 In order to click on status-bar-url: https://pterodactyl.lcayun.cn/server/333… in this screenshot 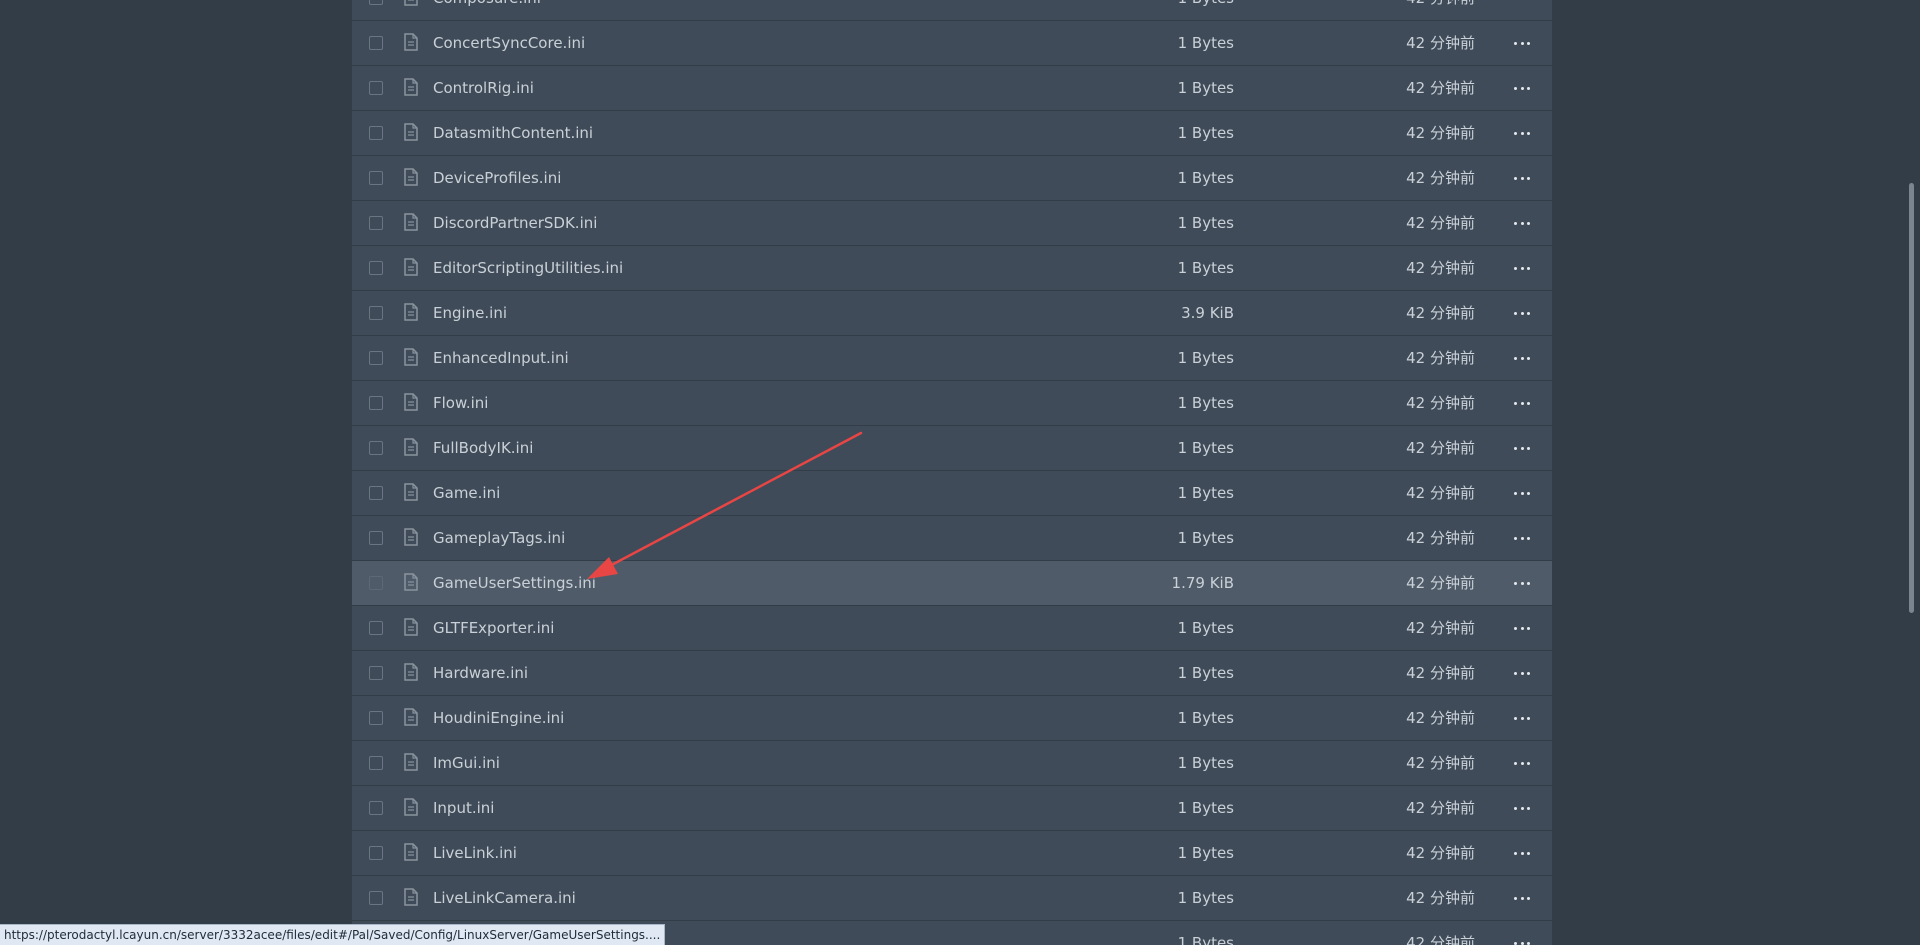, I will do `click(333, 934)`.